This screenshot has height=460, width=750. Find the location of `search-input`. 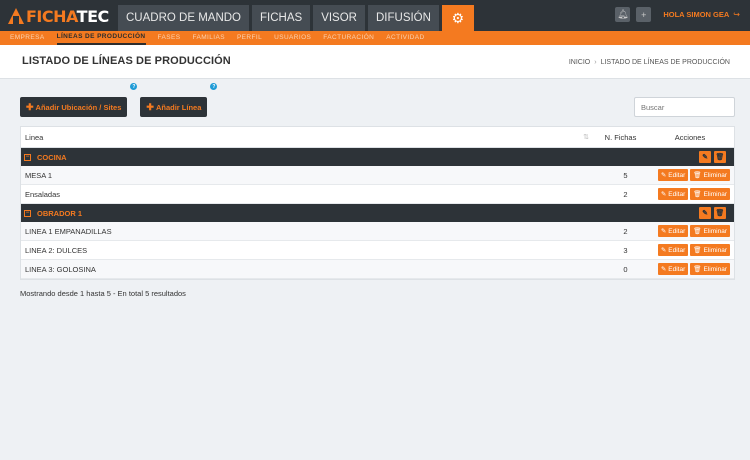

search-input is located at coordinates (684, 107).